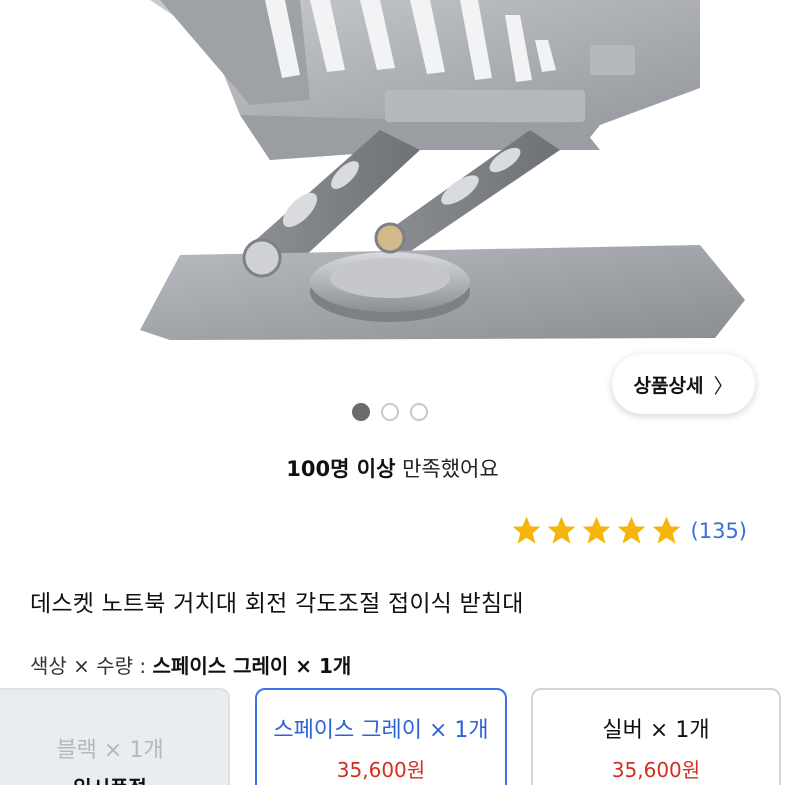 This screenshot has height=785, width=785. What do you see at coordinates (719, 531) in the screenshot?
I see `review-count: (135)` at bounding box center [719, 531].